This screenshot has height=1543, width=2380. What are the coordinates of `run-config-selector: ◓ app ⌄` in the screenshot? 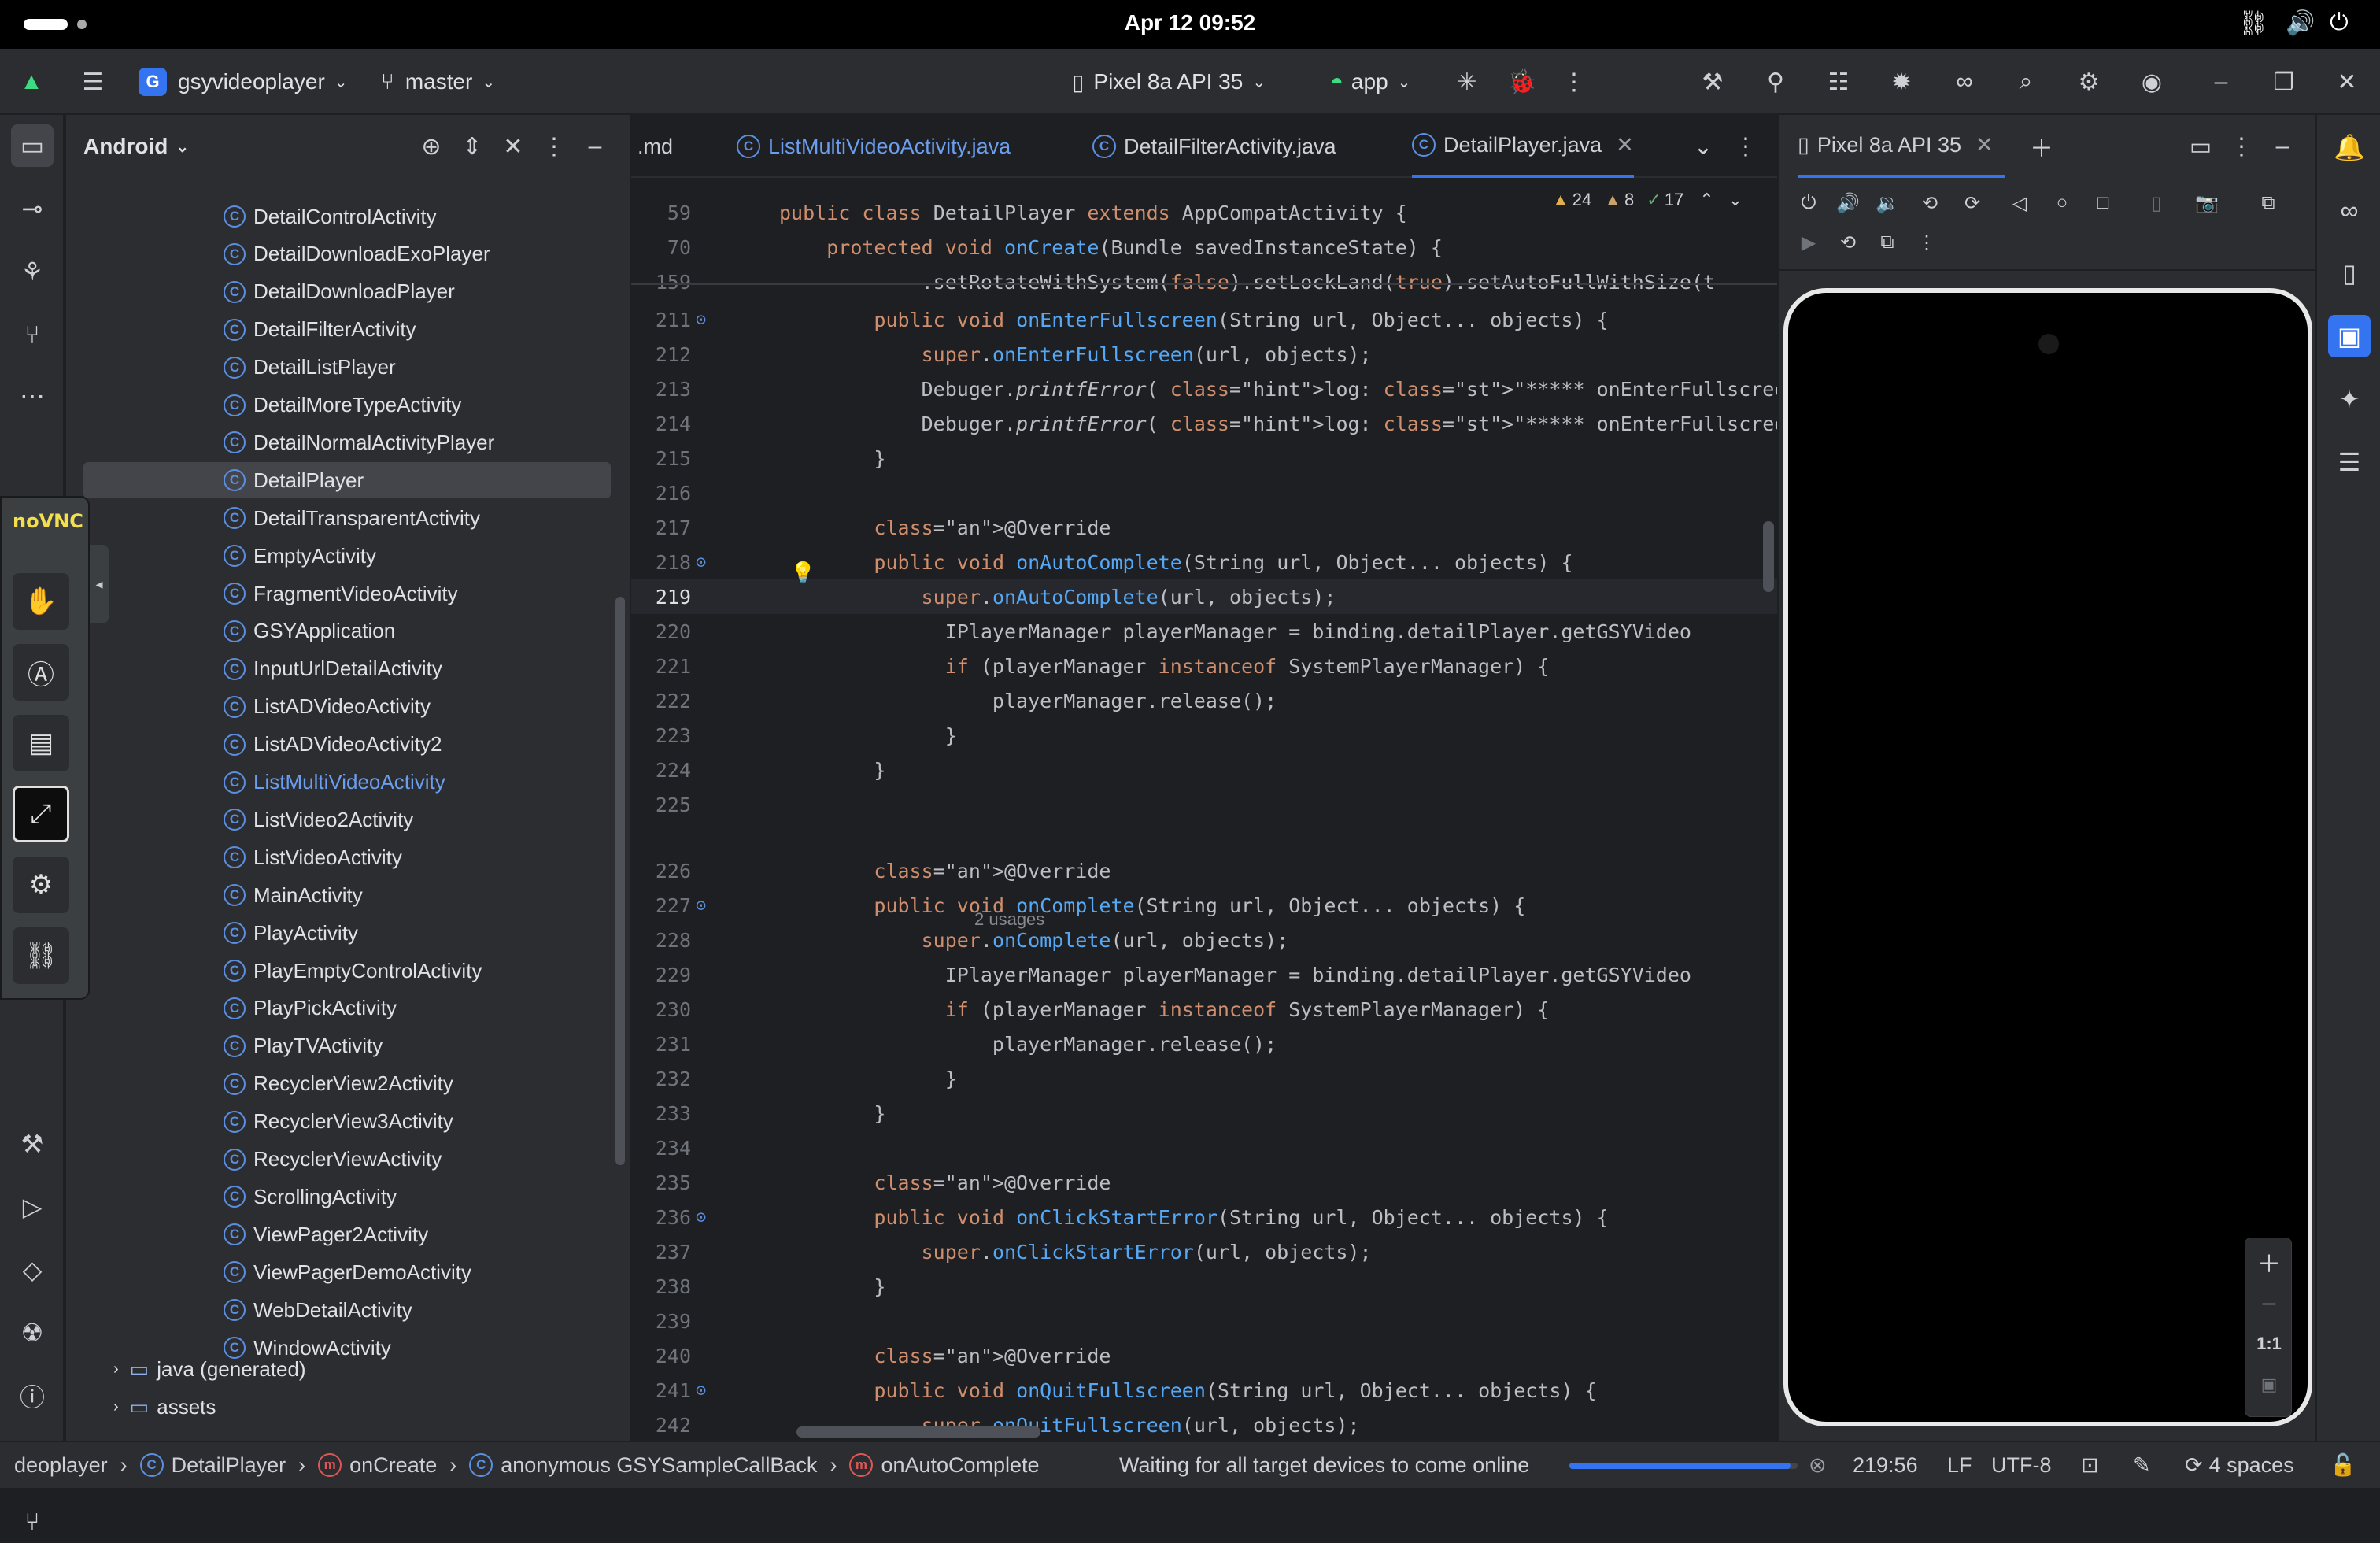 It's located at (1370, 82).